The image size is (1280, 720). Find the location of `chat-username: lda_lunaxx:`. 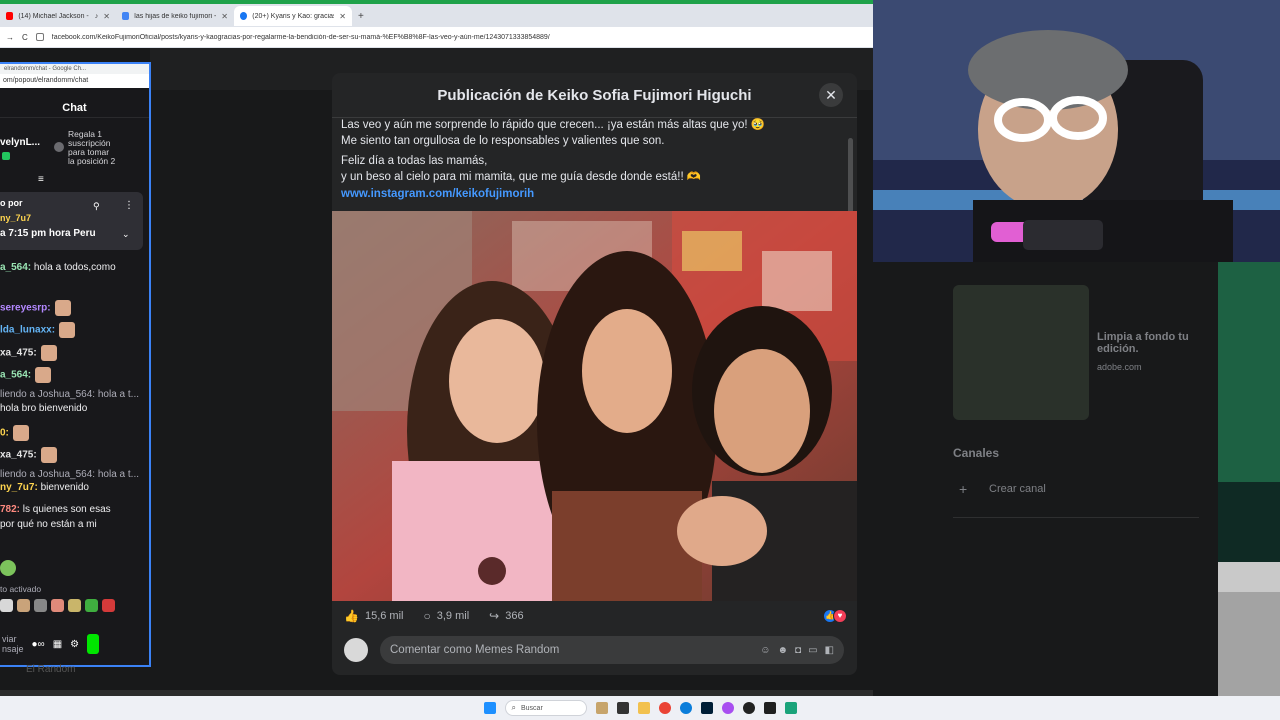

chat-username: lda_lunaxx: is located at coordinates (27, 330).